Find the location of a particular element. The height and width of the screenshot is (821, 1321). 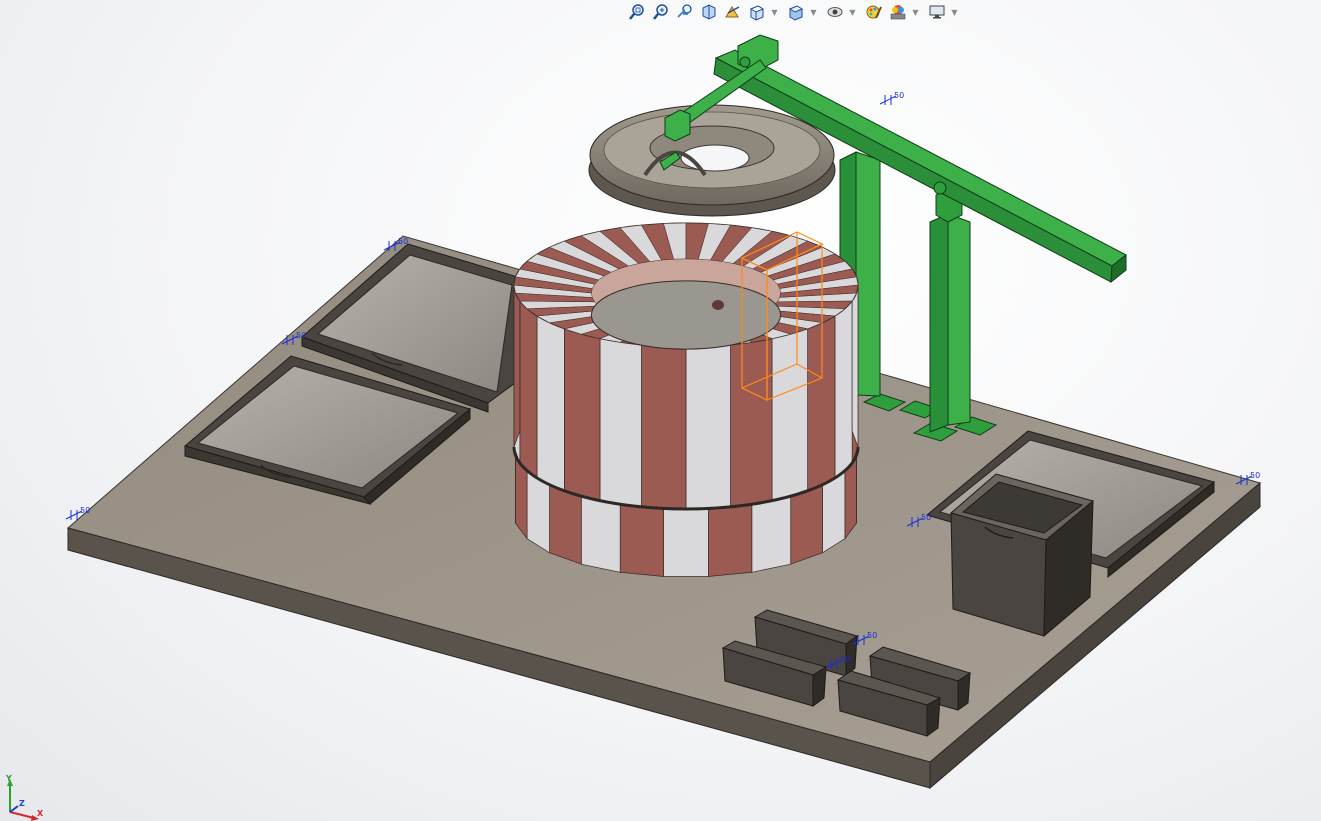

storage-box is located at coordinates (1022, 555).